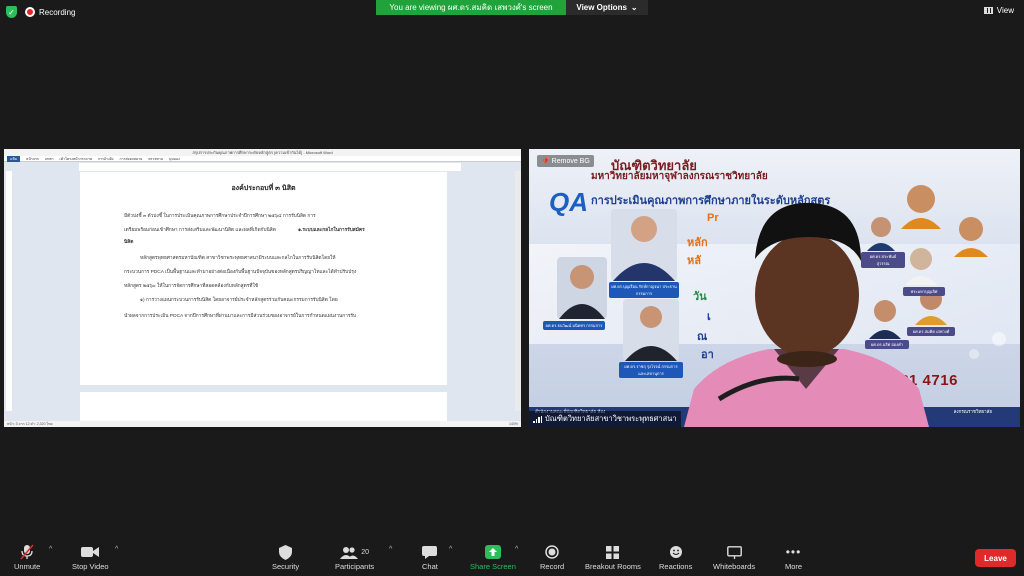 Image resolution: width=1024 pixels, height=576 pixels. What do you see at coordinates (11, 12) in the screenshot?
I see `encryption-shield-icon: ✓` at bounding box center [11, 12].